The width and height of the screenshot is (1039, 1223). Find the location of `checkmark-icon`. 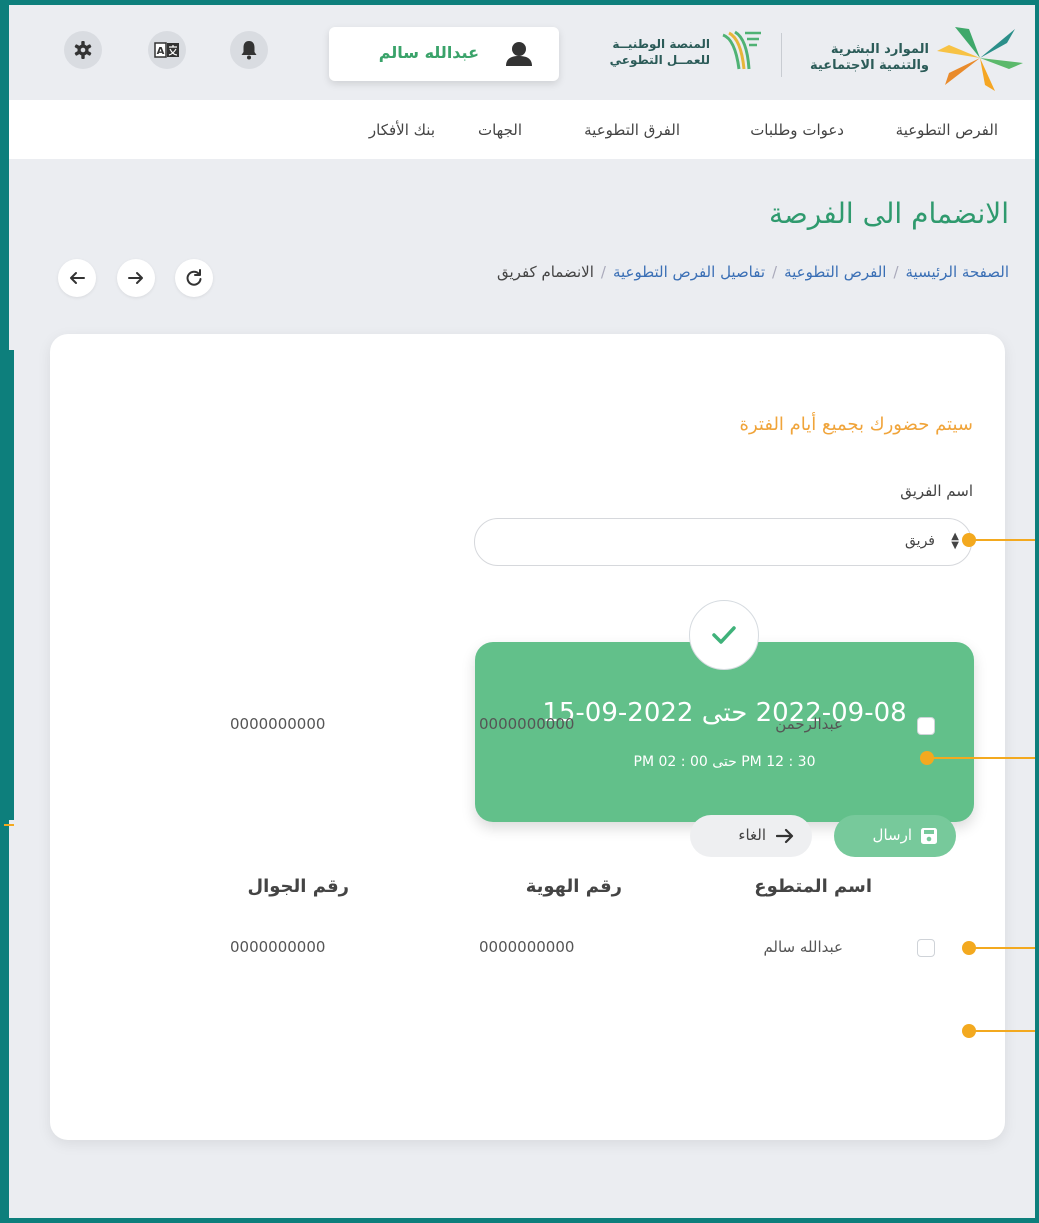

checkmark-icon is located at coordinates (724, 635).